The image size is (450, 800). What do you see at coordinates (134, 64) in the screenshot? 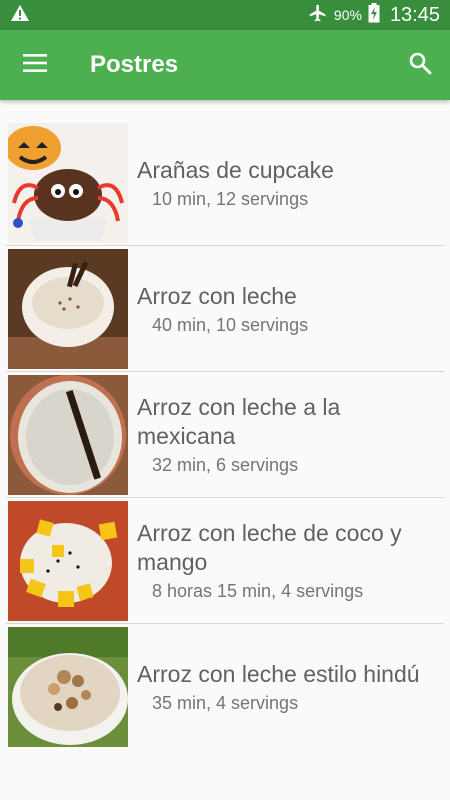
I see `page-title: Postres` at bounding box center [134, 64].